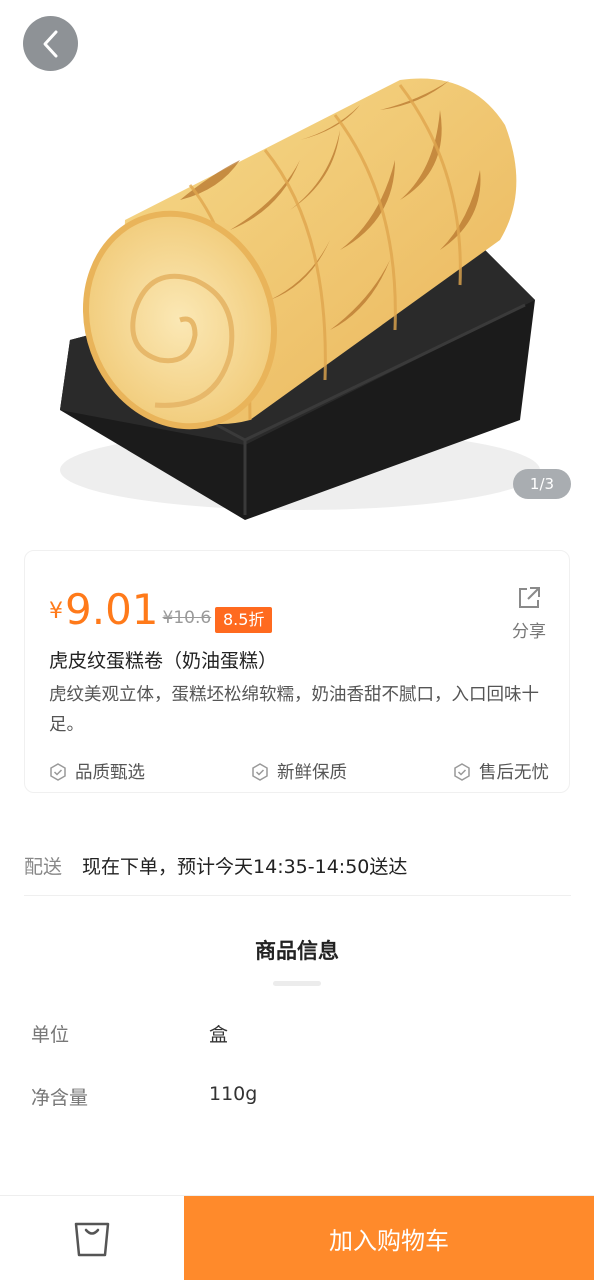  I want to click on bottom-action-bar: 加入购物车, so click(297, 1237).